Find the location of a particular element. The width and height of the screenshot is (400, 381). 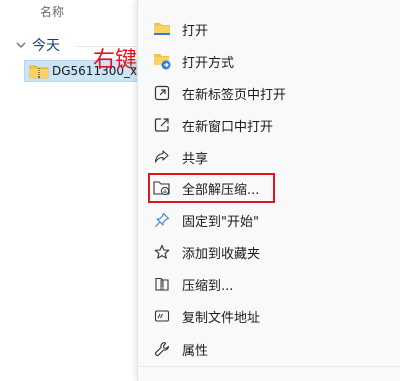

menu-item-add-favorites: 添加到收藏夹 is located at coordinates (269, 252).